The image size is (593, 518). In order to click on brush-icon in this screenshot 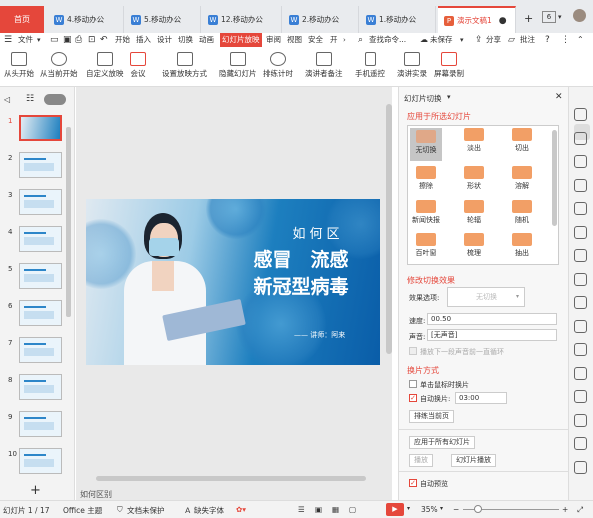, I will do `click(580, 232)`.